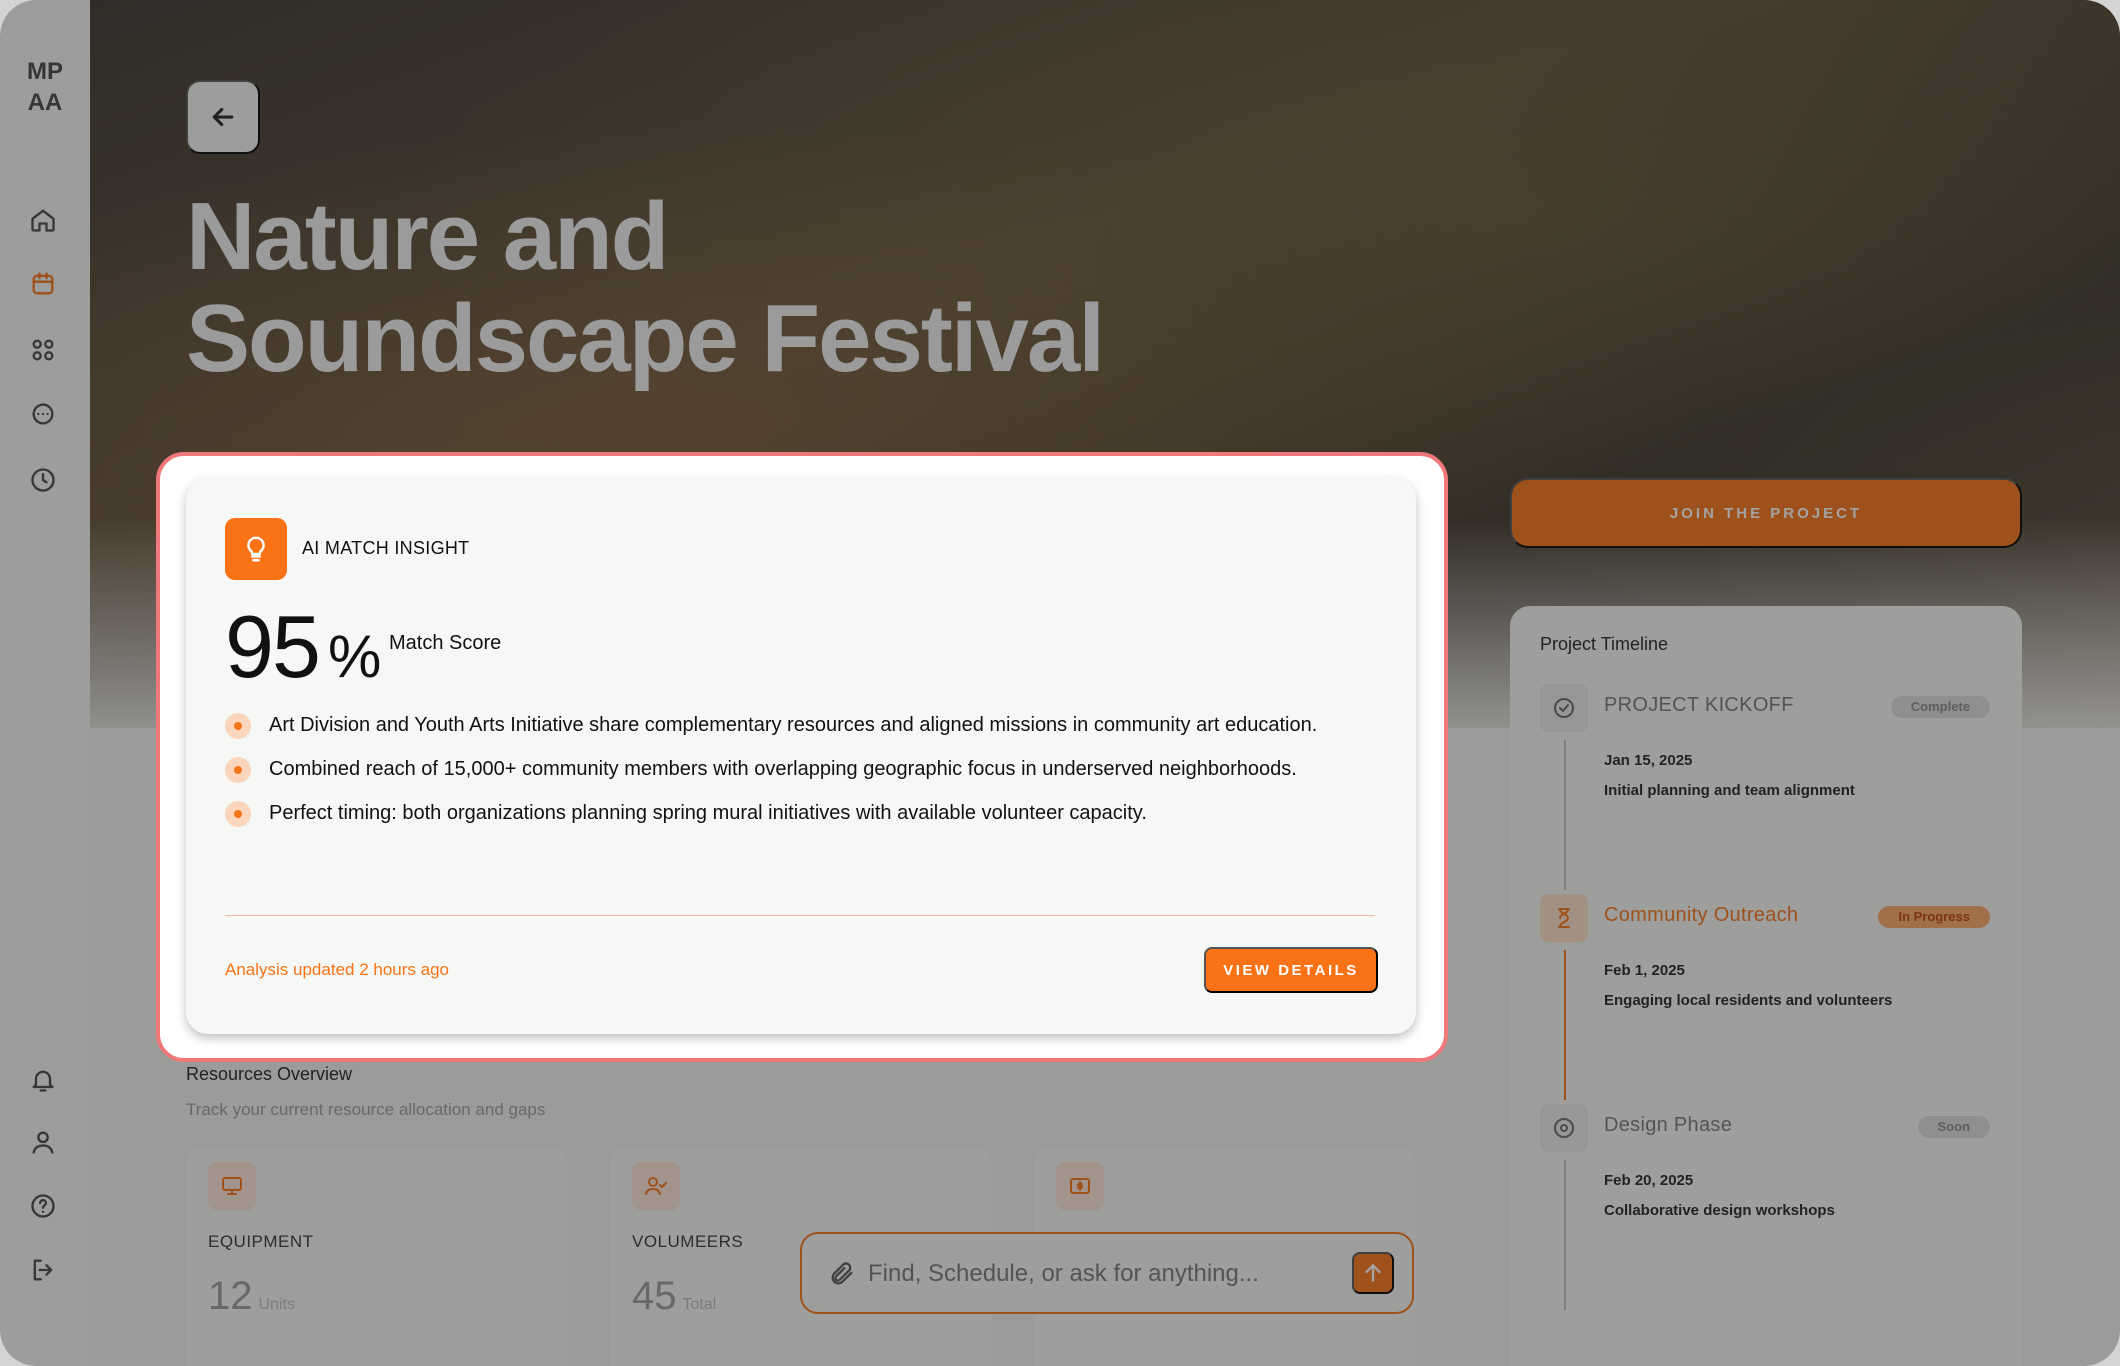  I want to click on arrow-left-icon, so click(223, 117).